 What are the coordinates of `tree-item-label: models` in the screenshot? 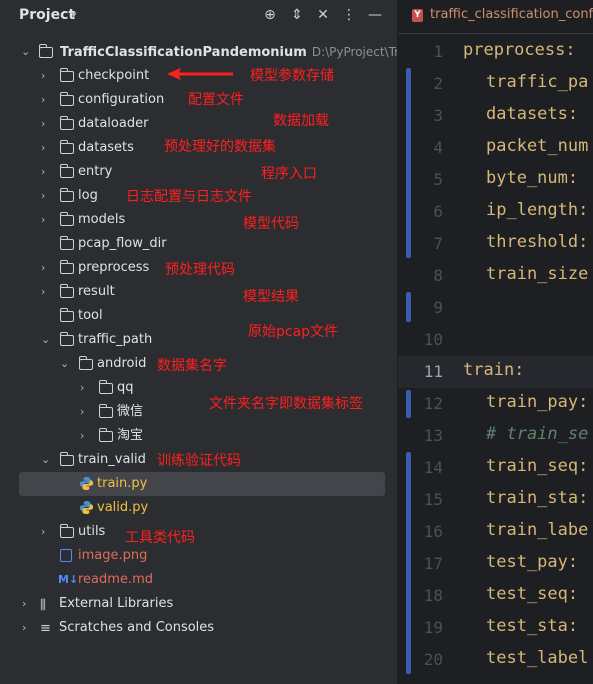 It's located at (102, 219).